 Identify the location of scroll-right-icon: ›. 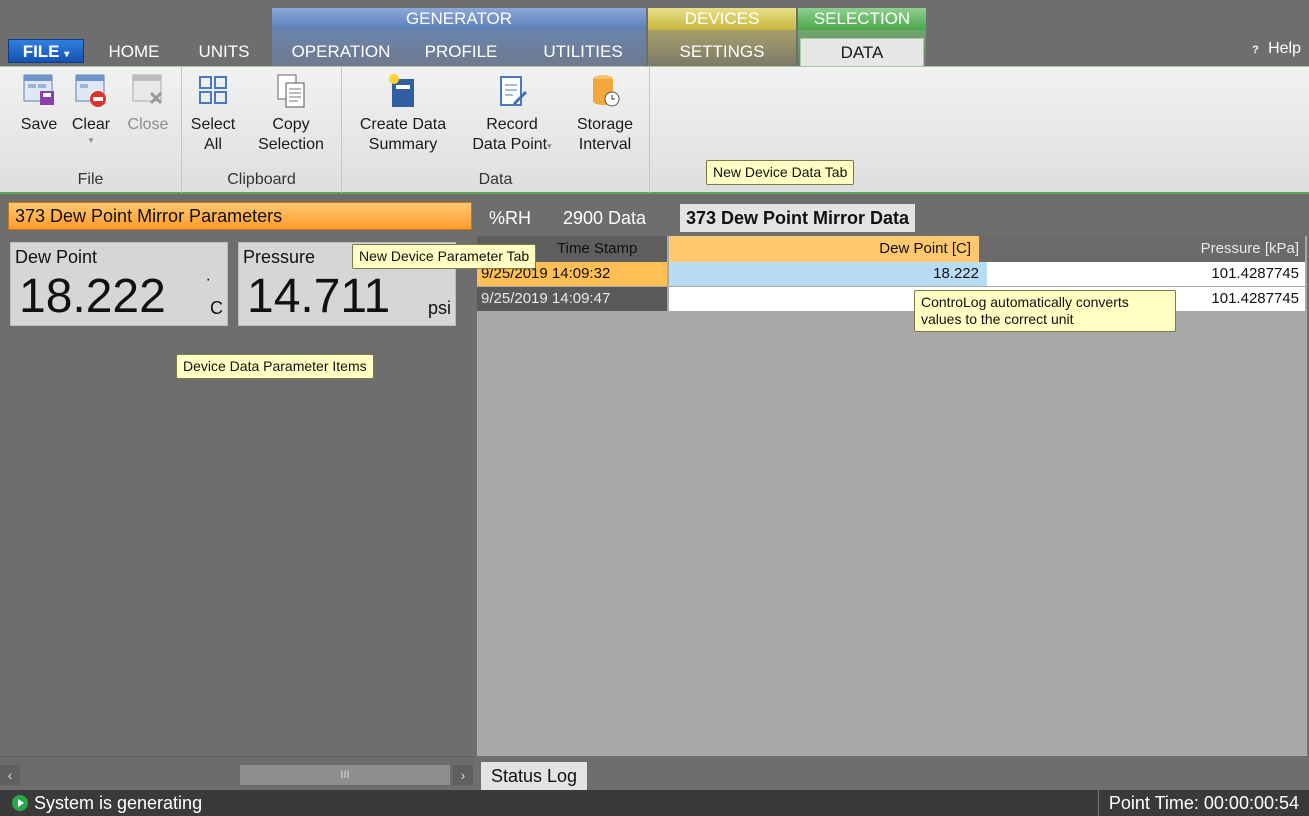
(463, 775).